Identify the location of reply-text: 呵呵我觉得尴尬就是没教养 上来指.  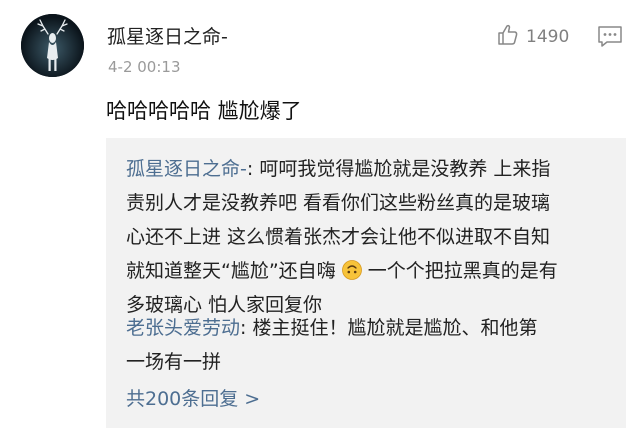
(405, 169).